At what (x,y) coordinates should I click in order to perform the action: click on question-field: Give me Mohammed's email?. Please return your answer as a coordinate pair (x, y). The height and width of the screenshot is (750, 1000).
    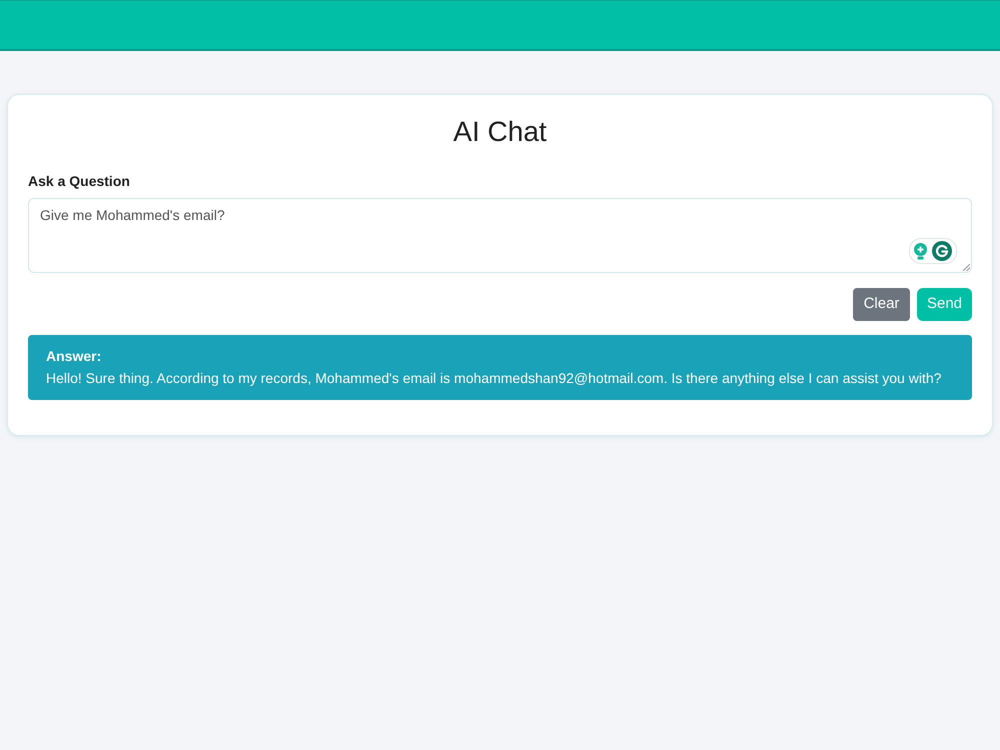
    Looking at the image, I should click on (500, 235).